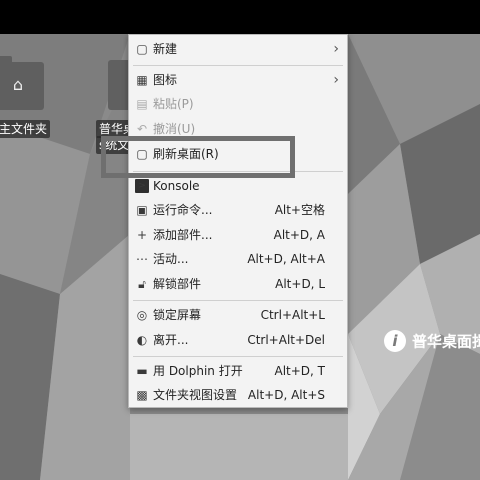 Image resolution: width=480 pixels, height=480 pixels. I want to click on terminal-icon: >, so click(142, 186).